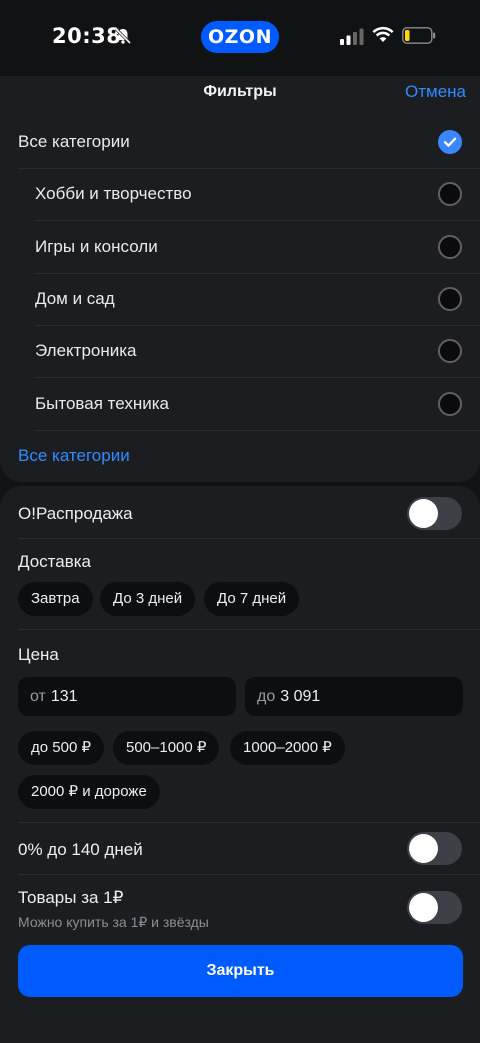 This screenshot has width=480, height=1043. I want to click on price-from-prefix: от, so click(38, 696).